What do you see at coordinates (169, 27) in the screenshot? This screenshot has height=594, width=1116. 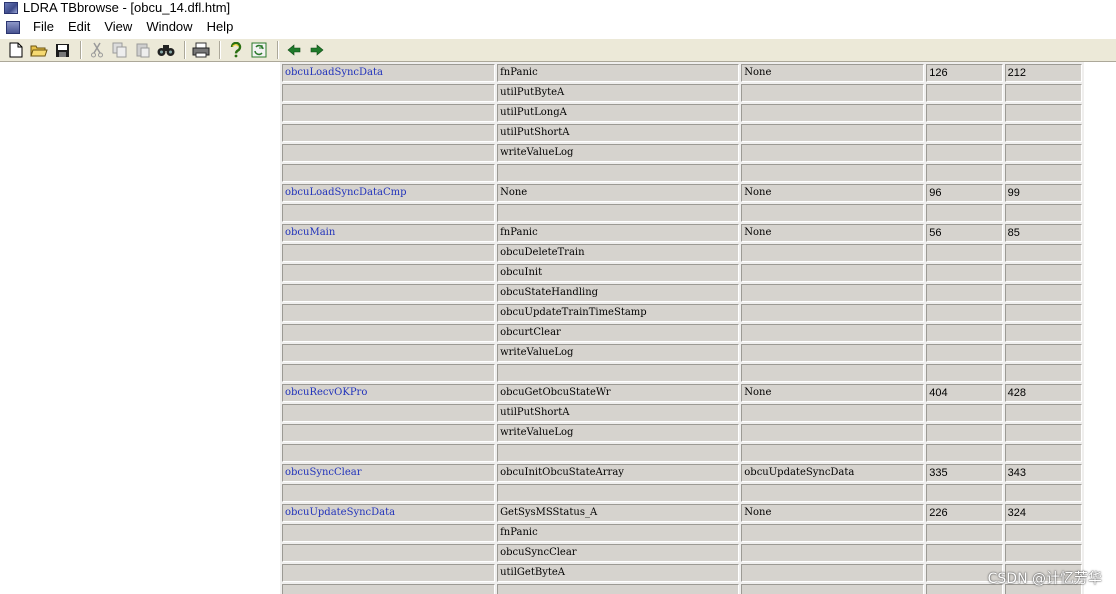 I see `menu-window: Window` at bounding box center [169, 27].